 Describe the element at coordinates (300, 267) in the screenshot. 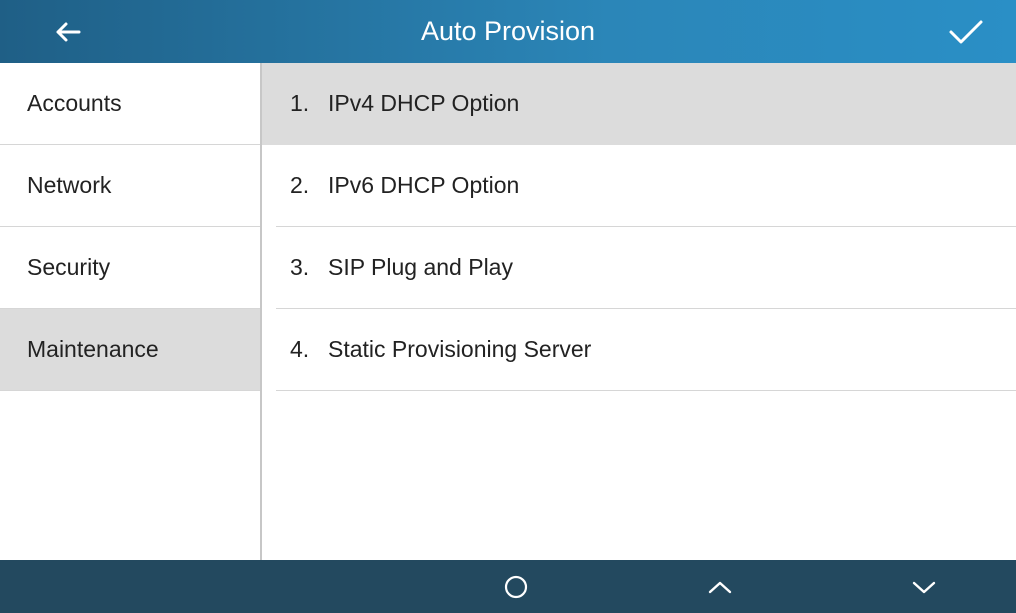

I see `list-item-number: 3.` at that location.